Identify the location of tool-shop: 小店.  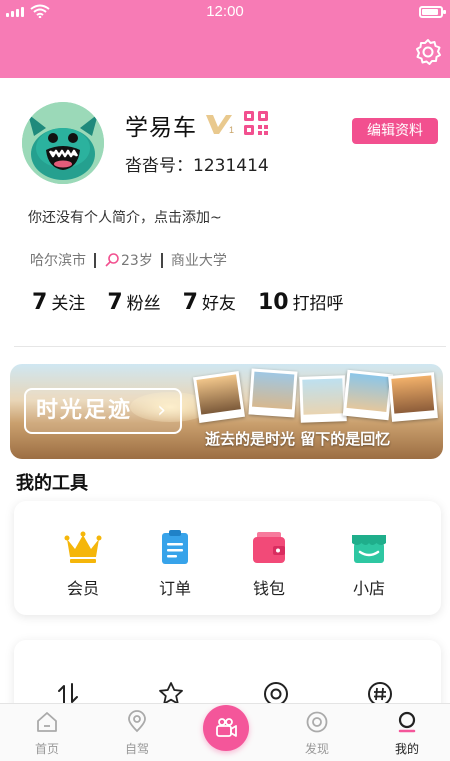
(369, 563).